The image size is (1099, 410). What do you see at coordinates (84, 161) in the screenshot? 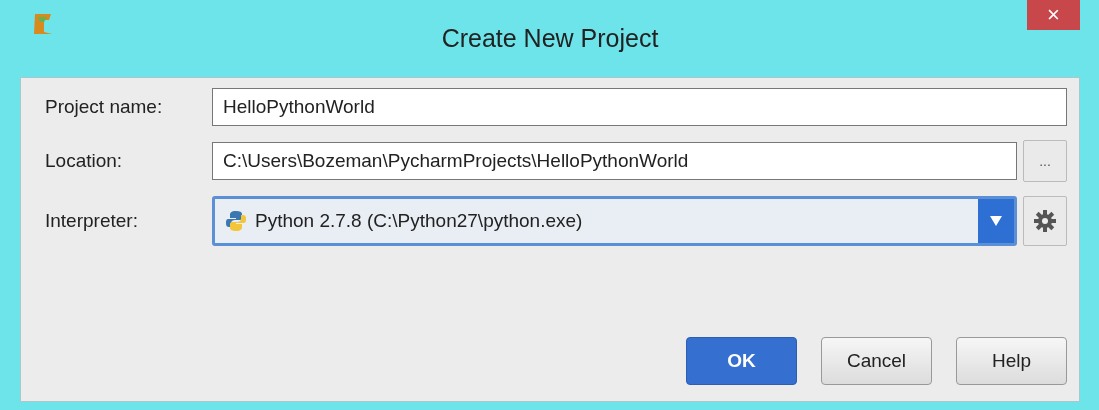
I see `field-label: Location:` at bounding box center [84, 161].